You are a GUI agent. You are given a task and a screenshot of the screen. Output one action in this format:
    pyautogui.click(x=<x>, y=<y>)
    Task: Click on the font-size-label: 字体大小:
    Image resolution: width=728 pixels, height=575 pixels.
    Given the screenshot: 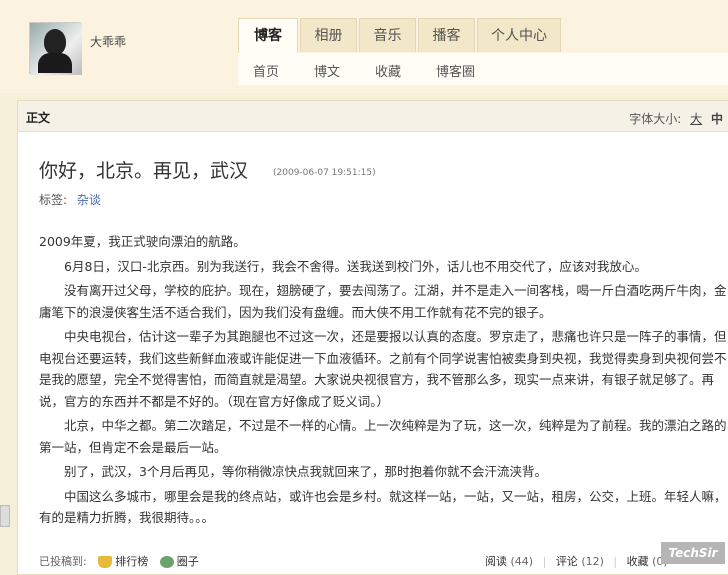 What is the action you would take?
    pyautogui.click(x=655, y=119)
    